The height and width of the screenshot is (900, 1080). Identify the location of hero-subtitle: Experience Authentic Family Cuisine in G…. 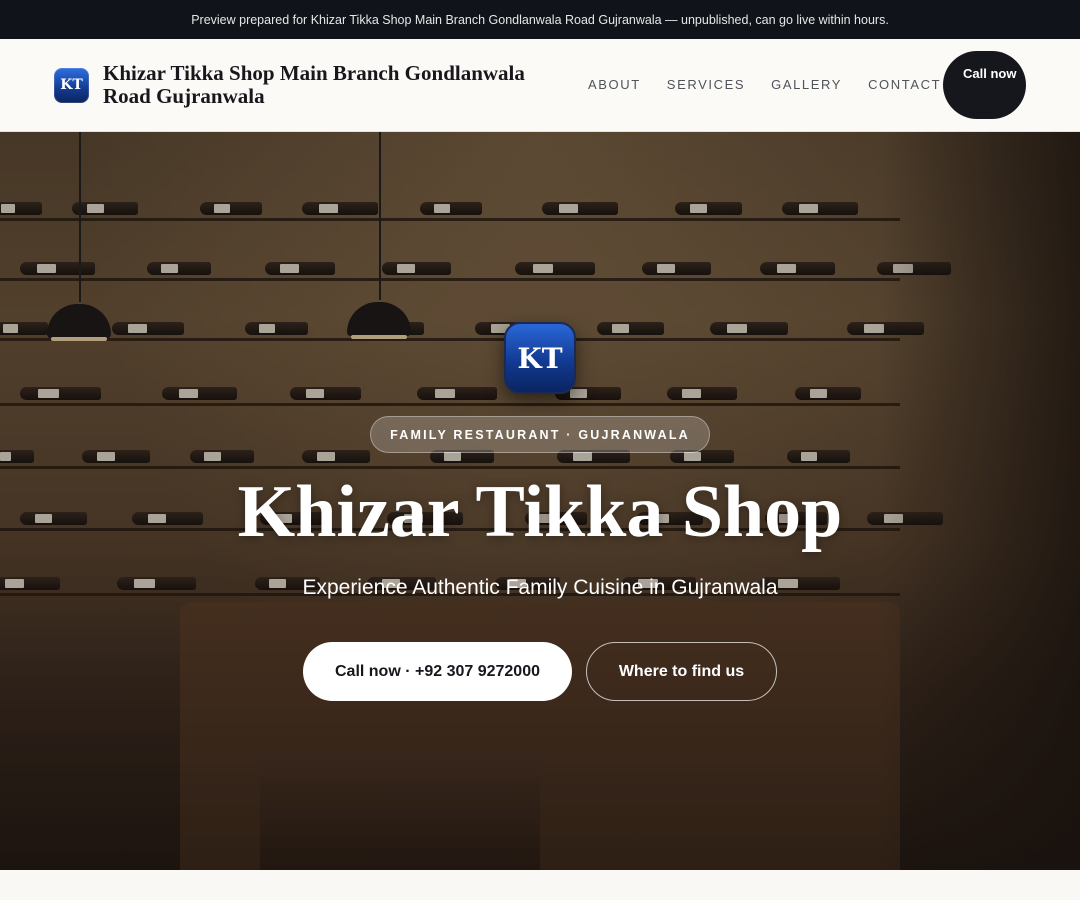
(540, 587).